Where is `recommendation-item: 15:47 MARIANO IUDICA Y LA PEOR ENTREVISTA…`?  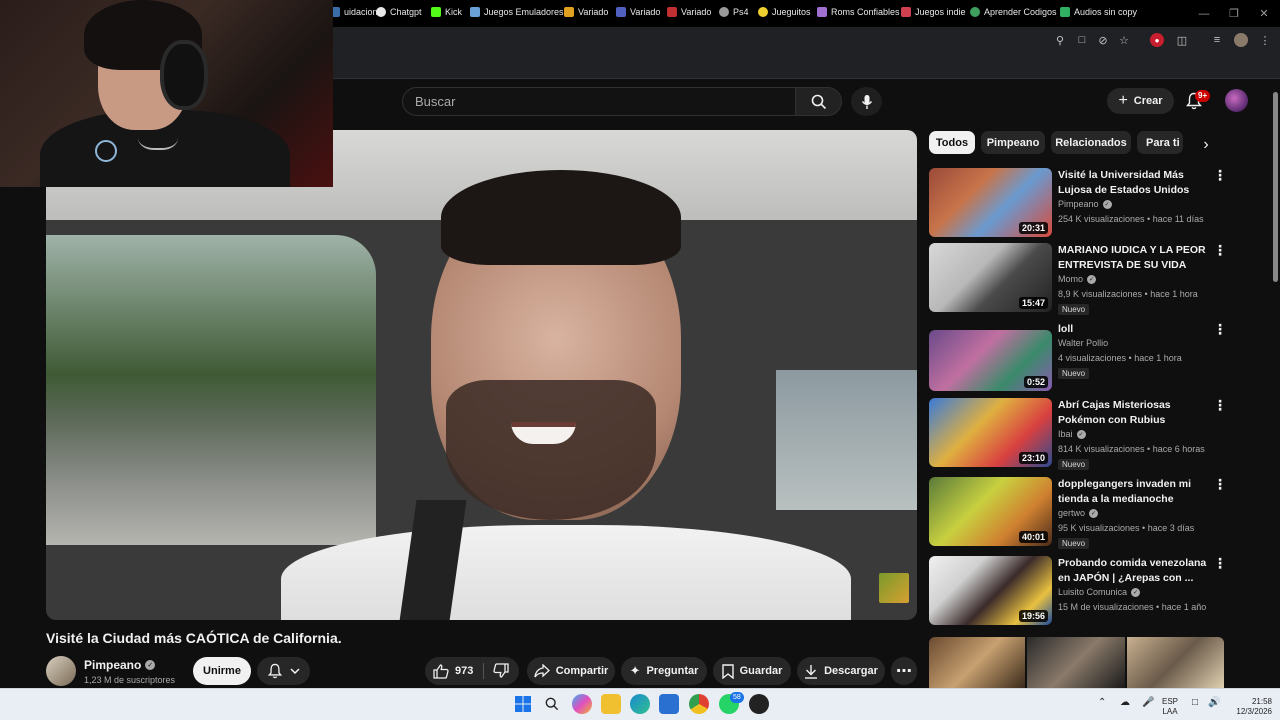
recommendation-item: 15:47 MARIANO IUDICA Y LA PEOR ENTREVISTA… is located at coordinates (1079, 279).